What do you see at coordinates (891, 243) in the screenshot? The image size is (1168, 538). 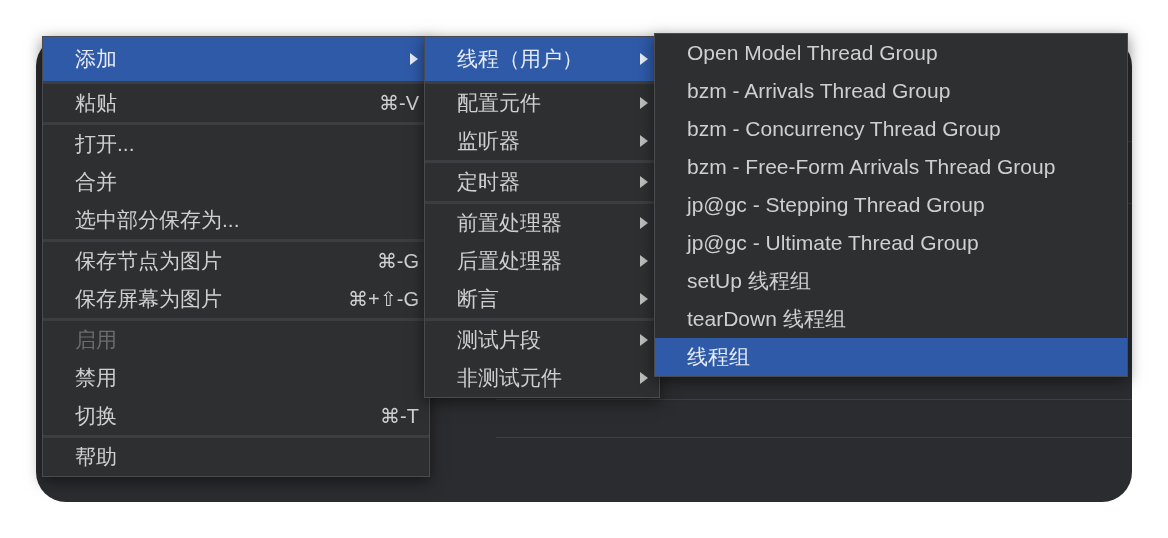 I see `menu-item: jp@gc - Ultimate Thread Group` at bounding box center [891, 243].